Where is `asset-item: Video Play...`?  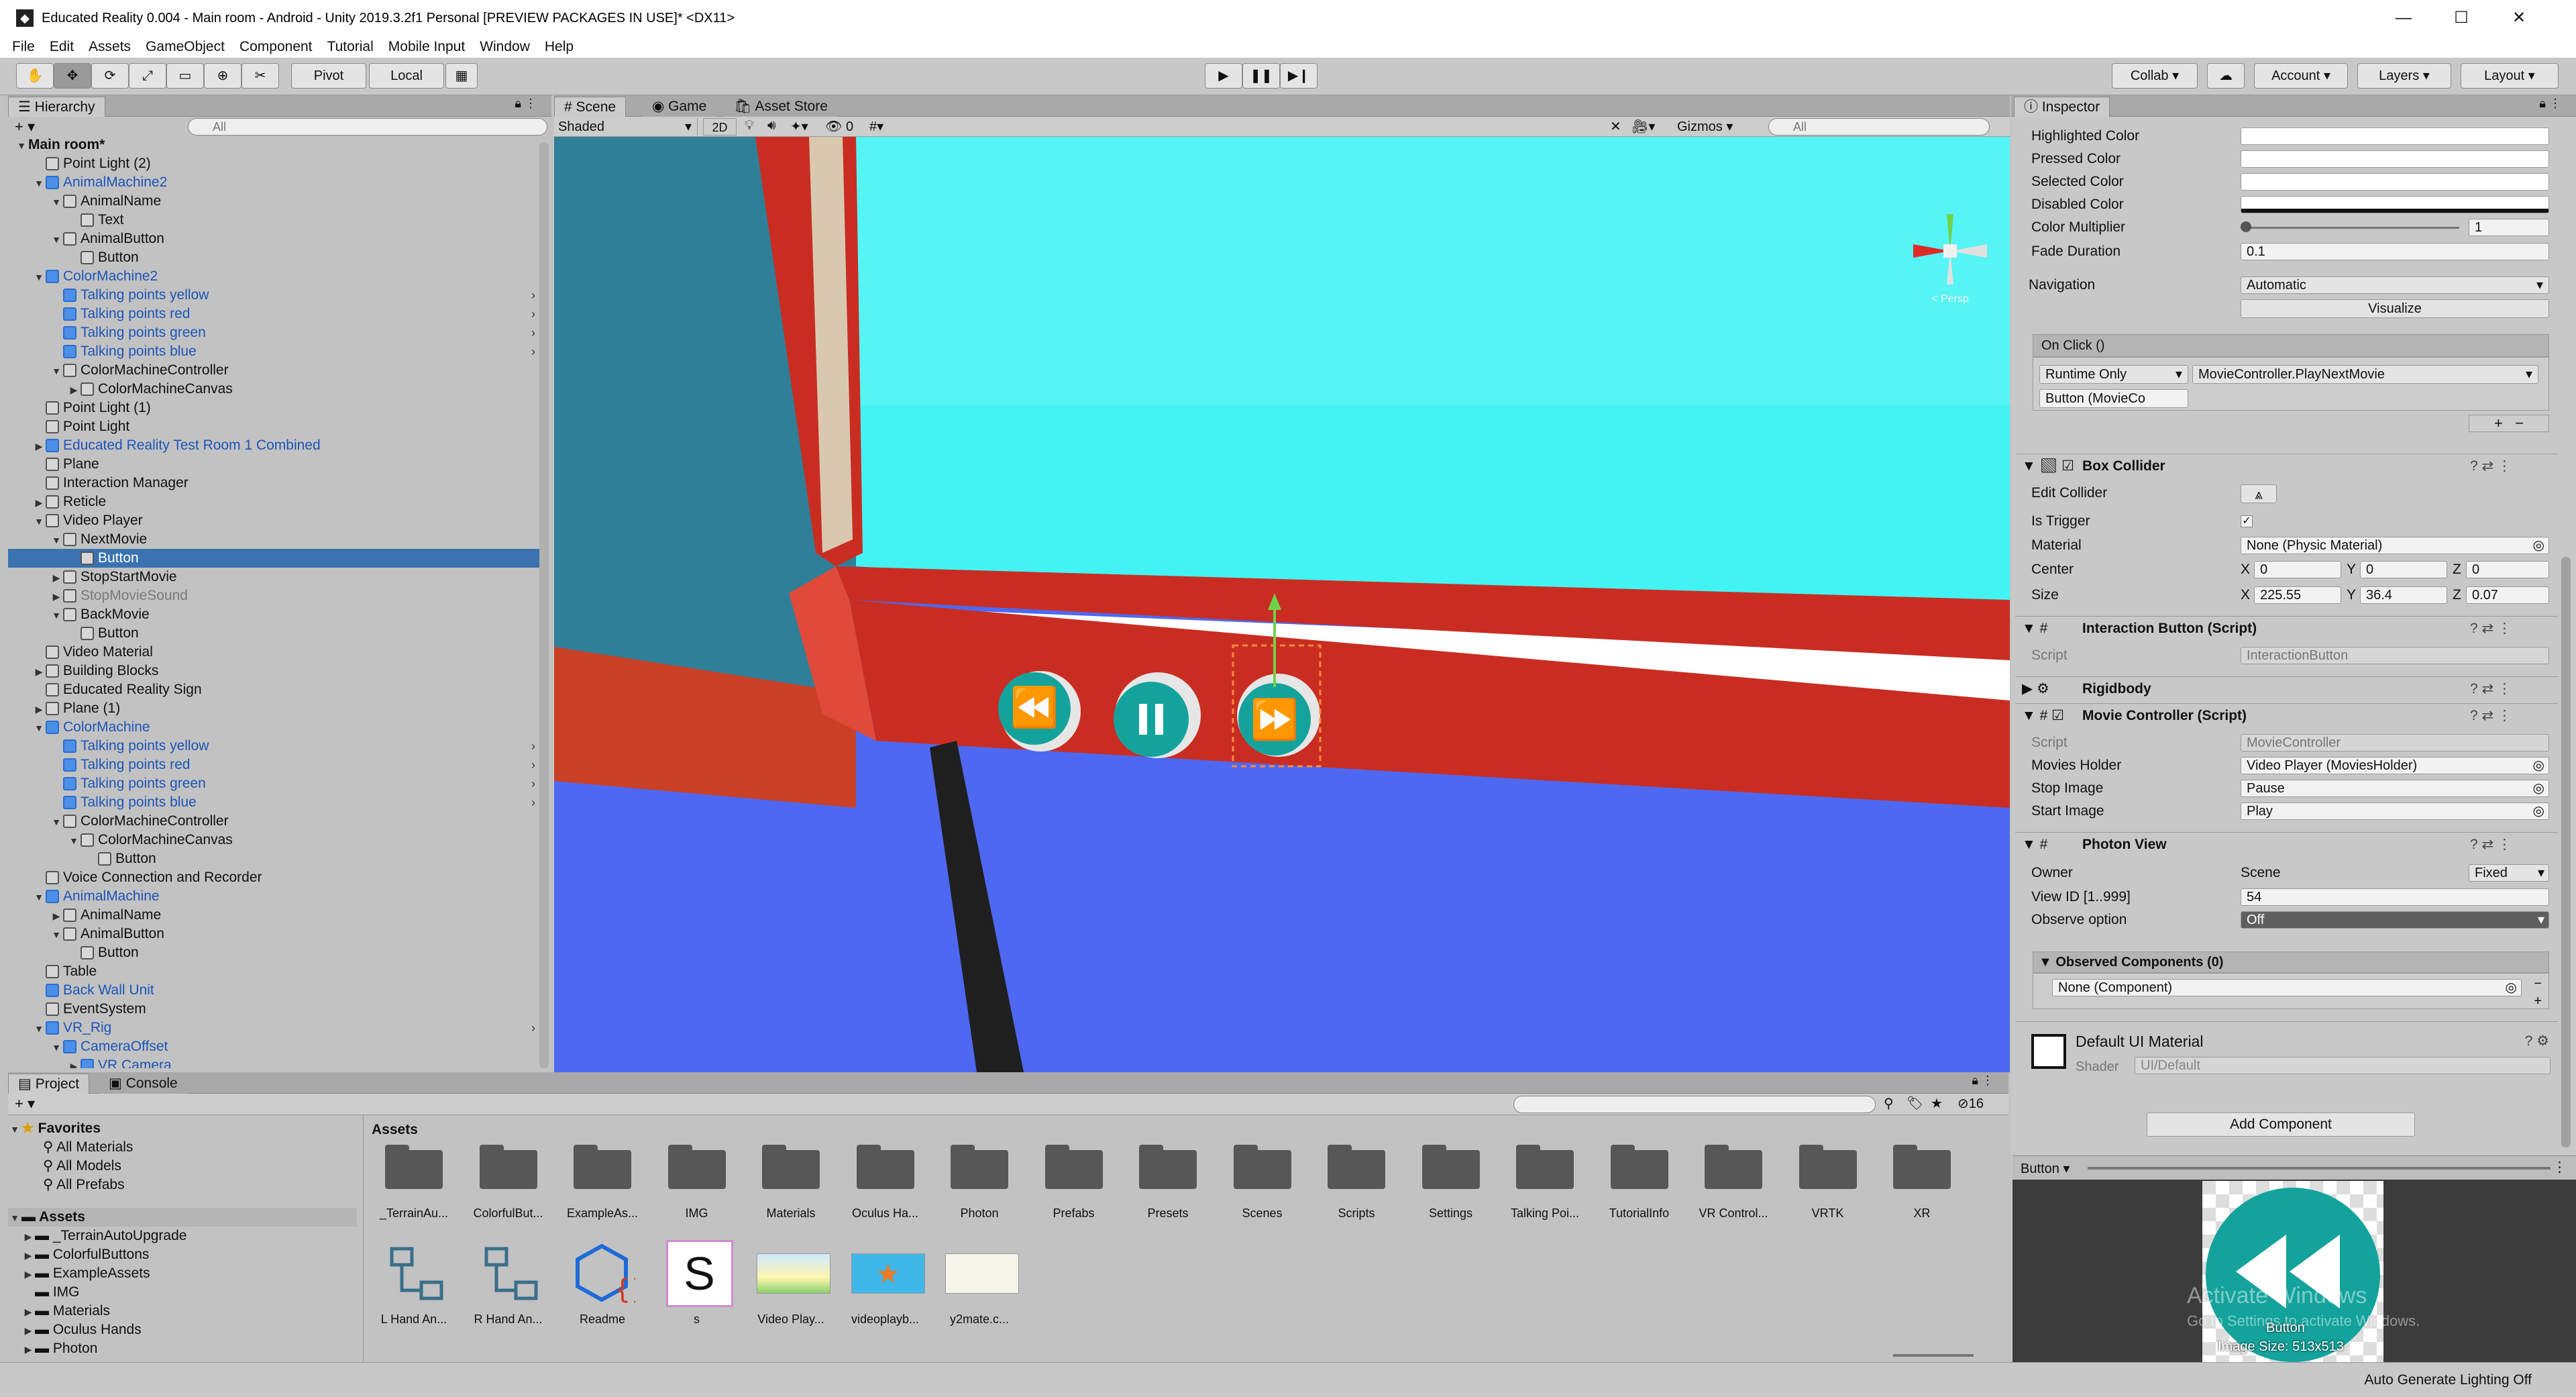
asset-item: Video Play... is located at coordinates (791, 1287).